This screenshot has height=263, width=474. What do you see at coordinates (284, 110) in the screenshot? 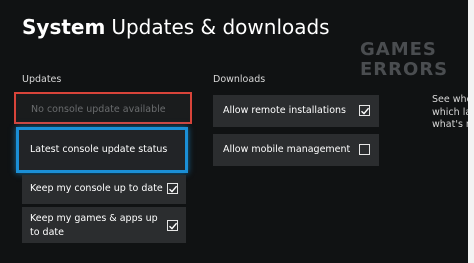
I see `allow-remote-installations-label: Allow remote installations` at bounding box center [284, 110].